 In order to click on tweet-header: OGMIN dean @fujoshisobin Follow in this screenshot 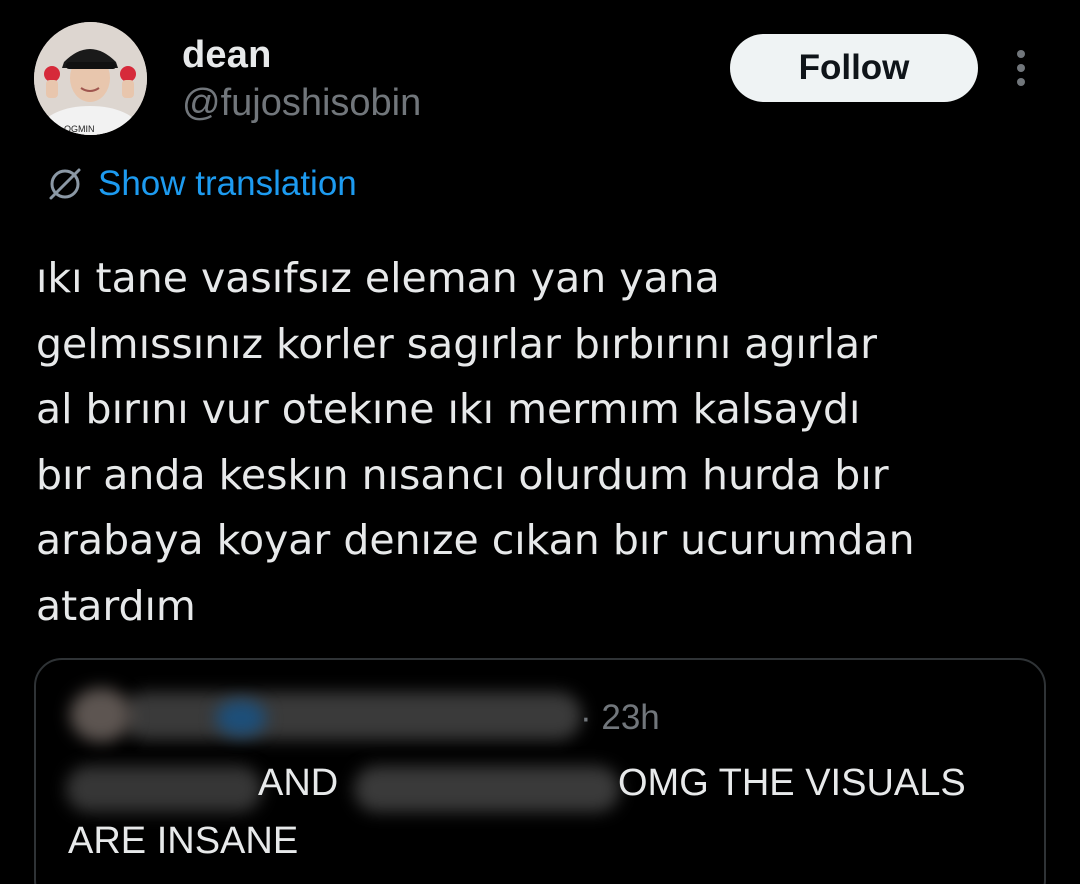, I will do `click(544, 79)`.